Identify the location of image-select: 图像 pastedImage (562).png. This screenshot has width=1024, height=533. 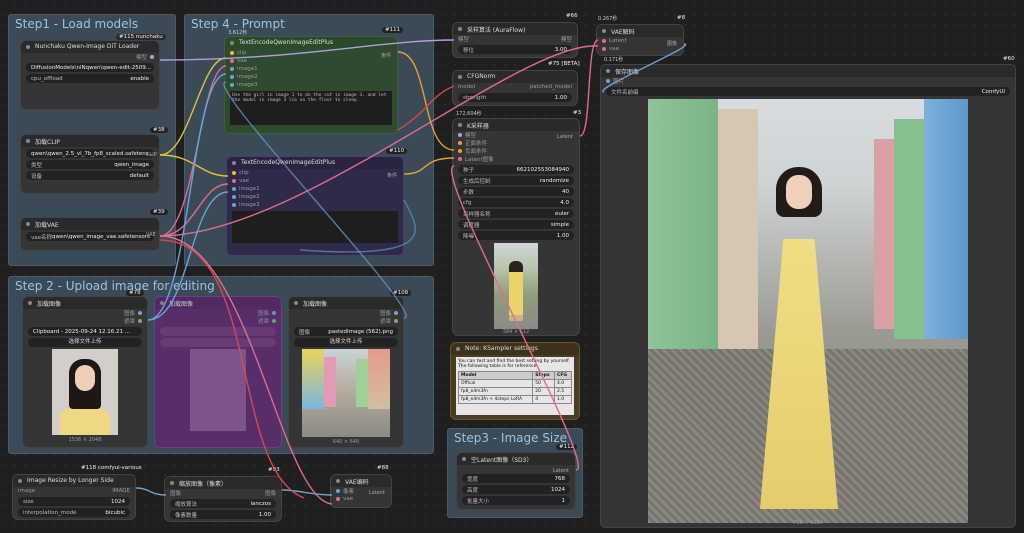
(346, 331).